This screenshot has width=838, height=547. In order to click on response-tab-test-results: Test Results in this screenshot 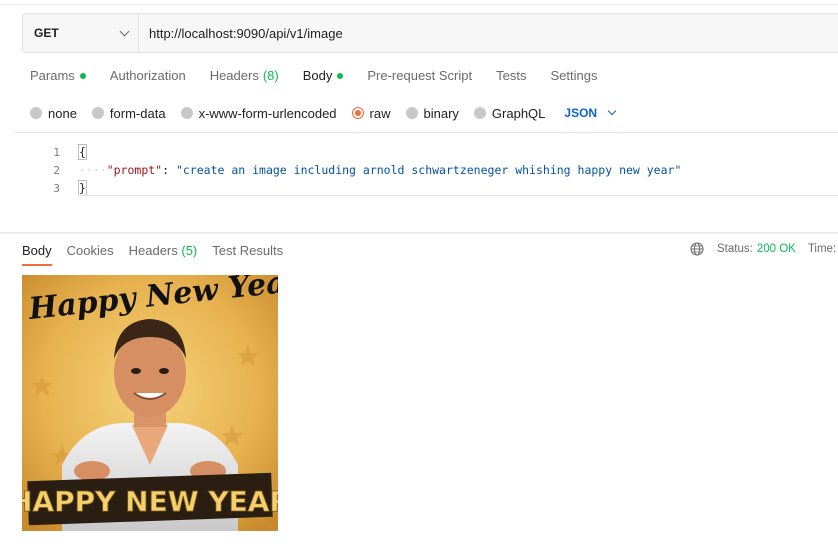, I will do `click(247, 251)`.